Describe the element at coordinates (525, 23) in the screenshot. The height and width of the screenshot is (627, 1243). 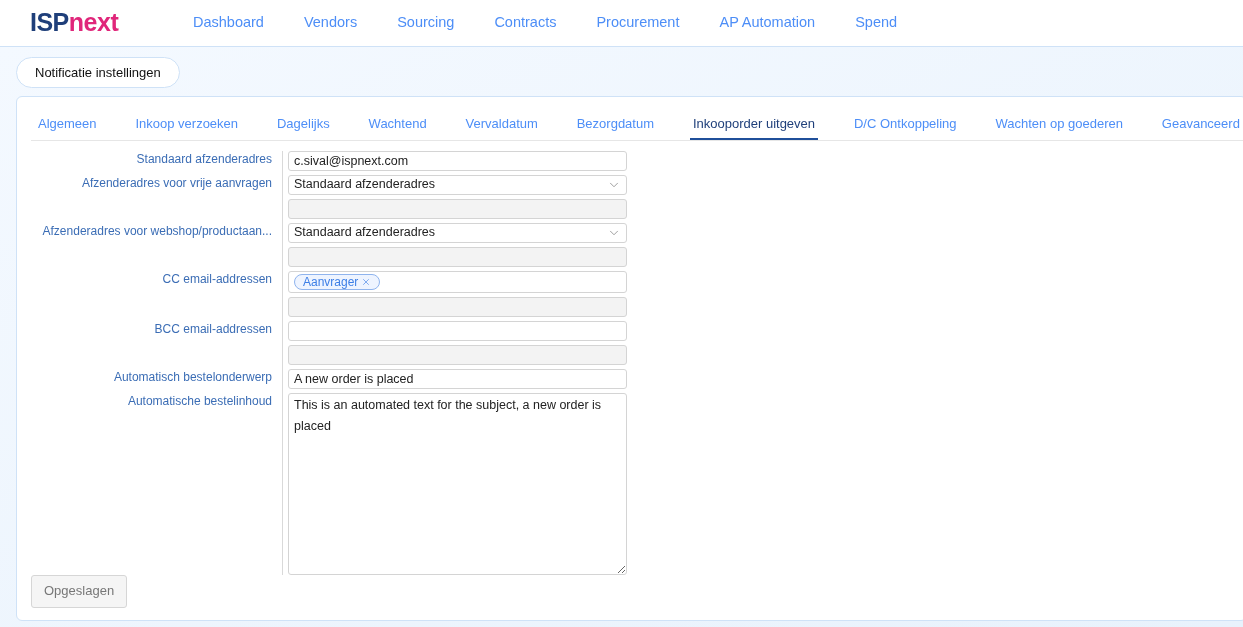
I see `nav-link: Contracts` at that location.